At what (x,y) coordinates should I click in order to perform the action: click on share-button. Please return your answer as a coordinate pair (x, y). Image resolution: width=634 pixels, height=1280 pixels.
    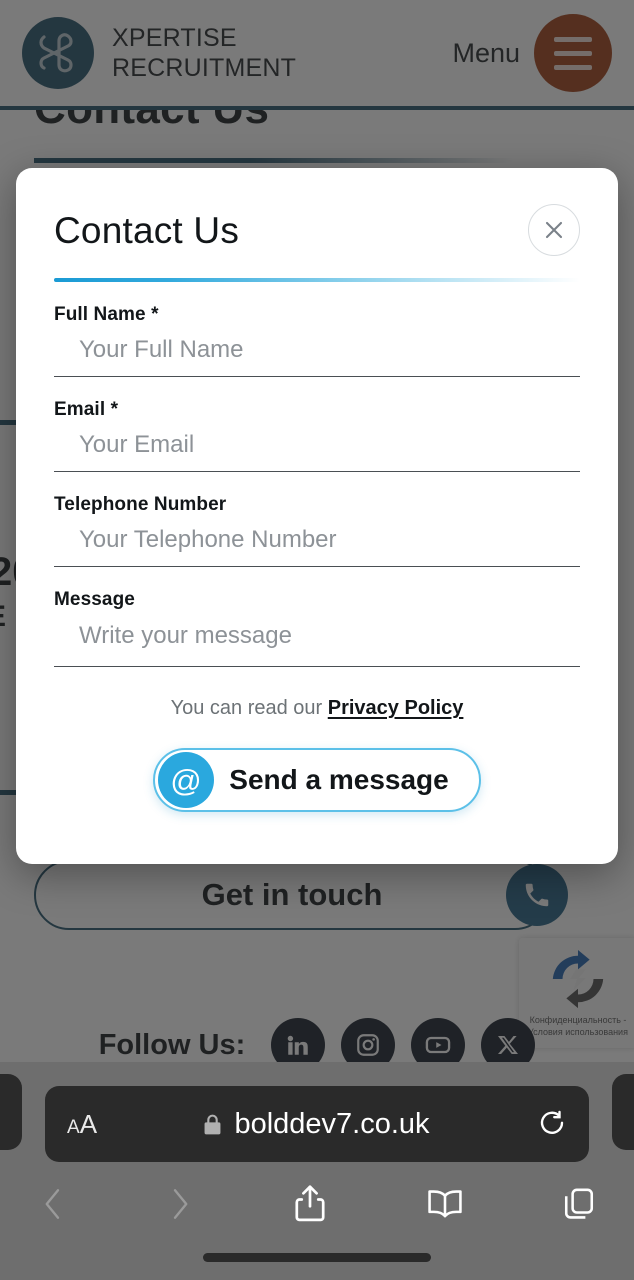
    Looking at the image, I should click on (310, 1204).